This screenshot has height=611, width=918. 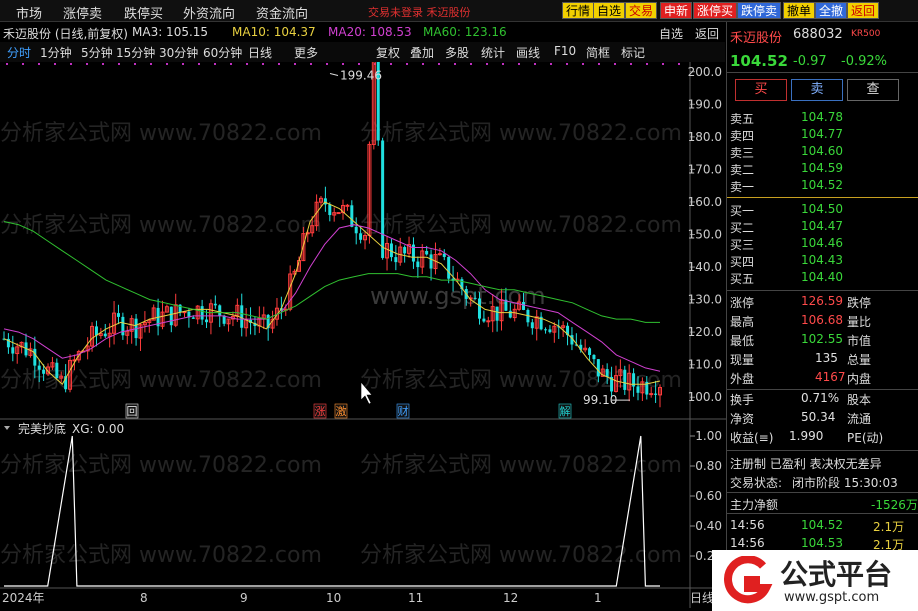 What do you see at coordinates (822, 243) in the screenshot?
I see `bid-price: 104.46` at bounding box center [822, 243].